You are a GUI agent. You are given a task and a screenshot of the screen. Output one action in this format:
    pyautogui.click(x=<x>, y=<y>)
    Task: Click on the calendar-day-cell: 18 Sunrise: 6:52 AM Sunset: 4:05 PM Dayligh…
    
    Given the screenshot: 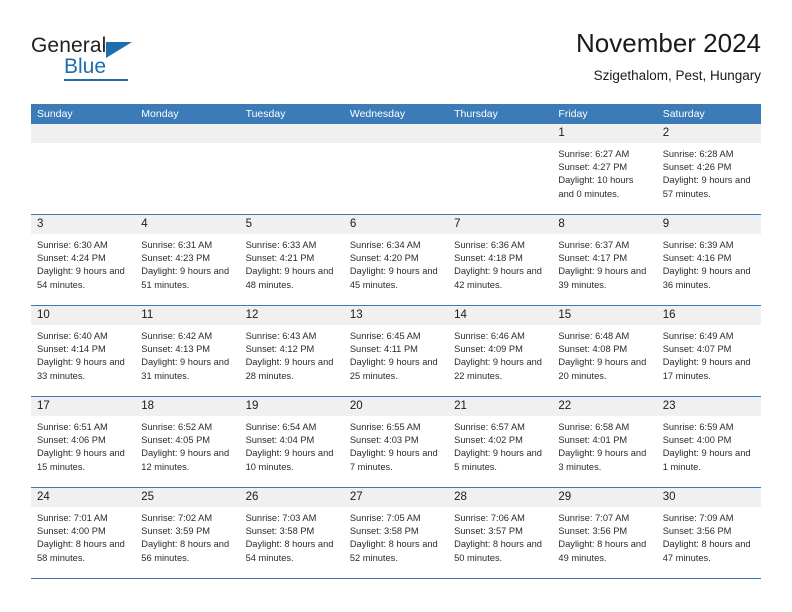 What is the action you would take?
    pyautogui.click(x=187, y=442)
    